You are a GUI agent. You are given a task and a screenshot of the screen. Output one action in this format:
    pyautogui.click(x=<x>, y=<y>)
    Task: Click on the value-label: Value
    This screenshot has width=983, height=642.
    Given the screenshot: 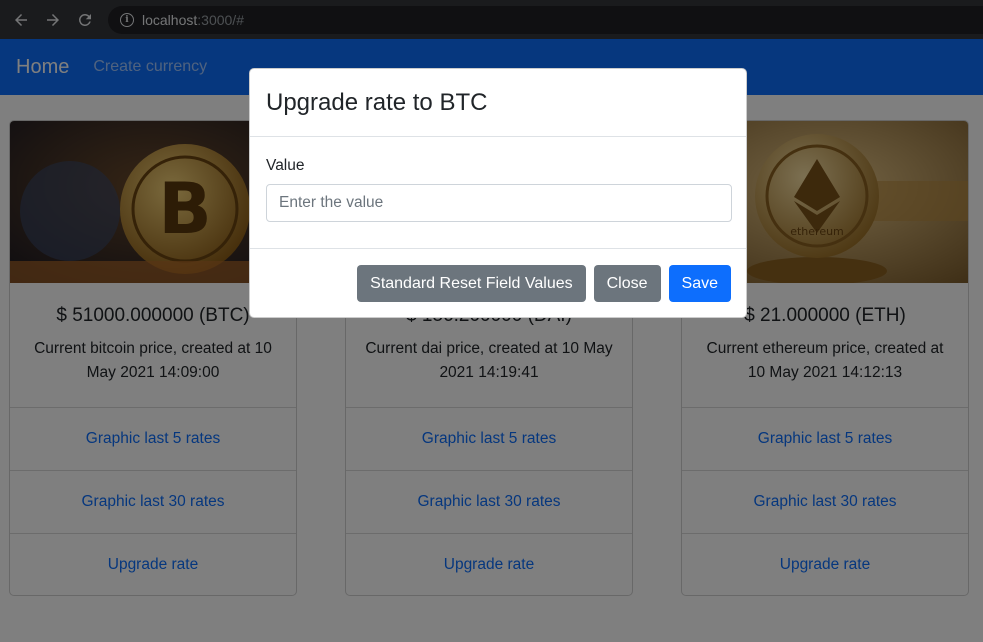 What is the action you would take?
    pyautogui.click(x=285, y=165)
    